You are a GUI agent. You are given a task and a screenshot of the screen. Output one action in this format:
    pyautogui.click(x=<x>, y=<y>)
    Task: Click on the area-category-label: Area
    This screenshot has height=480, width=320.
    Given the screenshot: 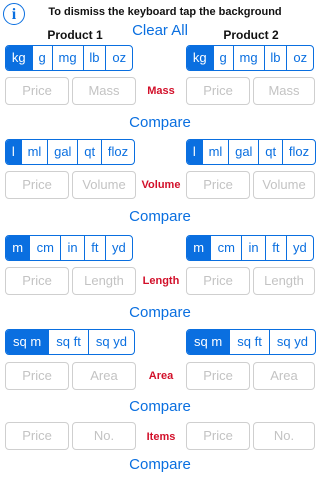 What is the action you would take?
    pyautogui.click(x=161, y=376)
    